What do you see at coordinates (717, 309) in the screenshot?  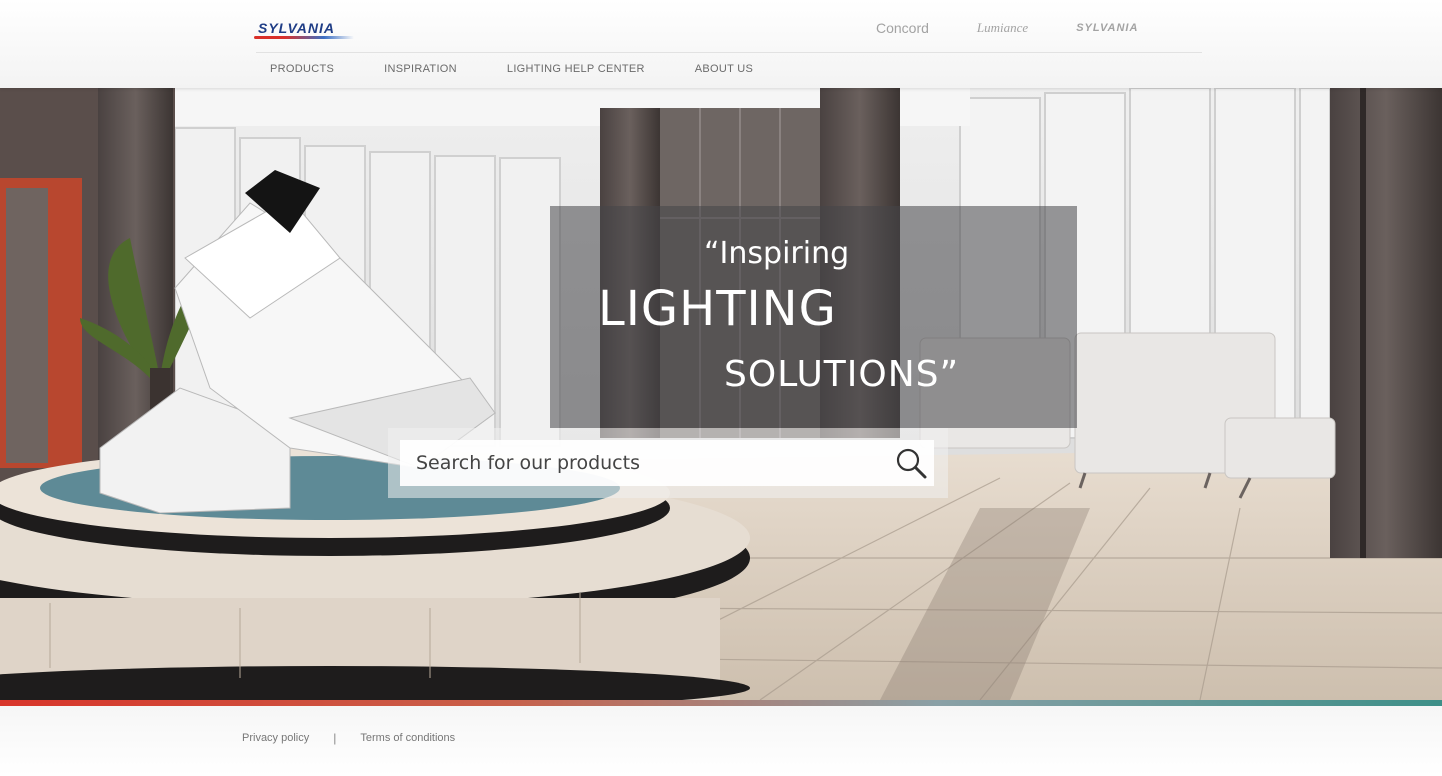 I see `tagline-line-2: LIGHTING` at bounding box center [717, 309].